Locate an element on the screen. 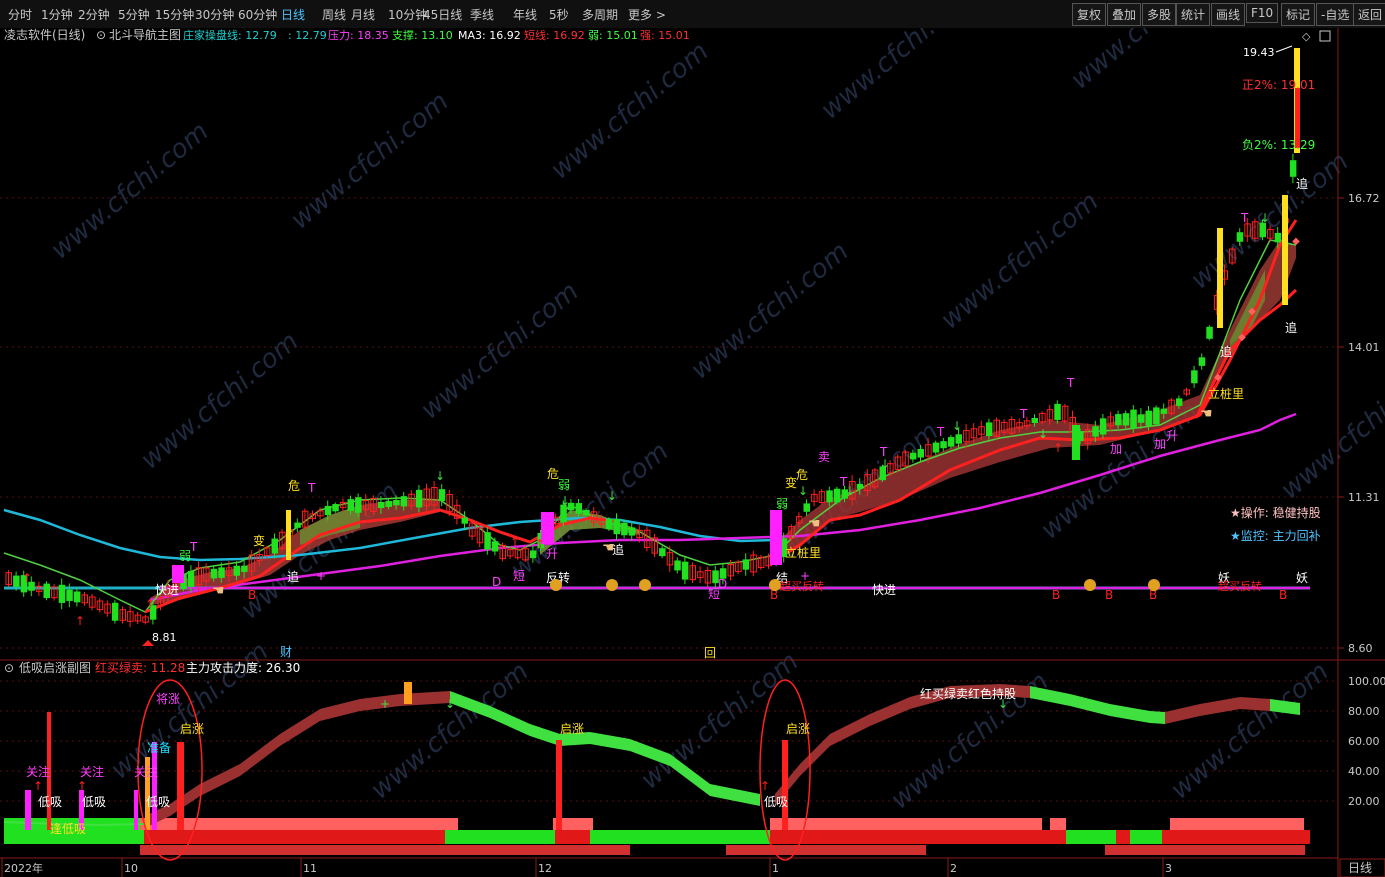  chart-annotation: 变 is located at coordinates (259, 540).